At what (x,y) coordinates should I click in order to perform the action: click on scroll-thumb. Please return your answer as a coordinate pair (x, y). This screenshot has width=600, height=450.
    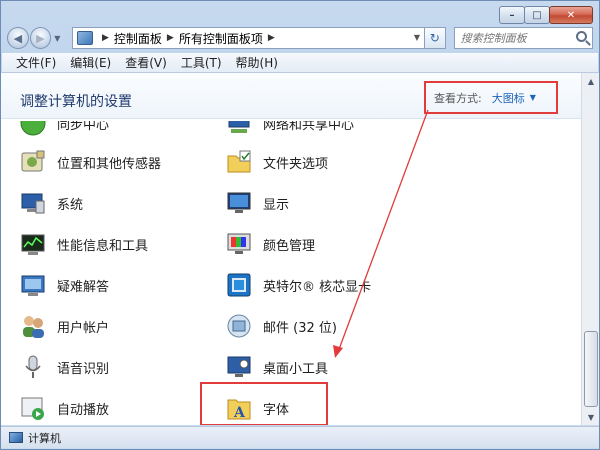
    Looking at the image, I should click on (591, 369).